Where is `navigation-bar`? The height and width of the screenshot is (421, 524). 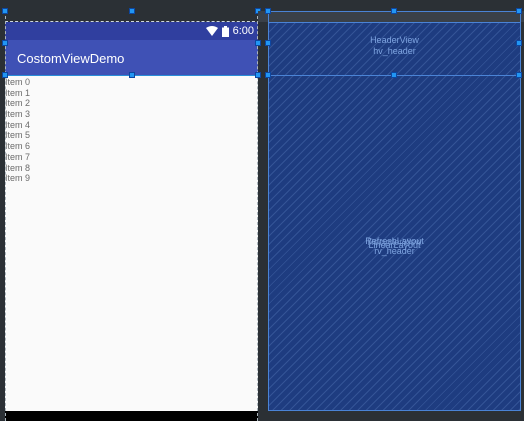 navigation-bar is located at coordinates (131, 416).